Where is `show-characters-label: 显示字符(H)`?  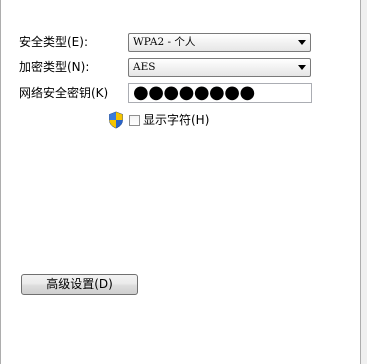
show-characters-label: 显示字符(H) is located at coordinates (176, 120).